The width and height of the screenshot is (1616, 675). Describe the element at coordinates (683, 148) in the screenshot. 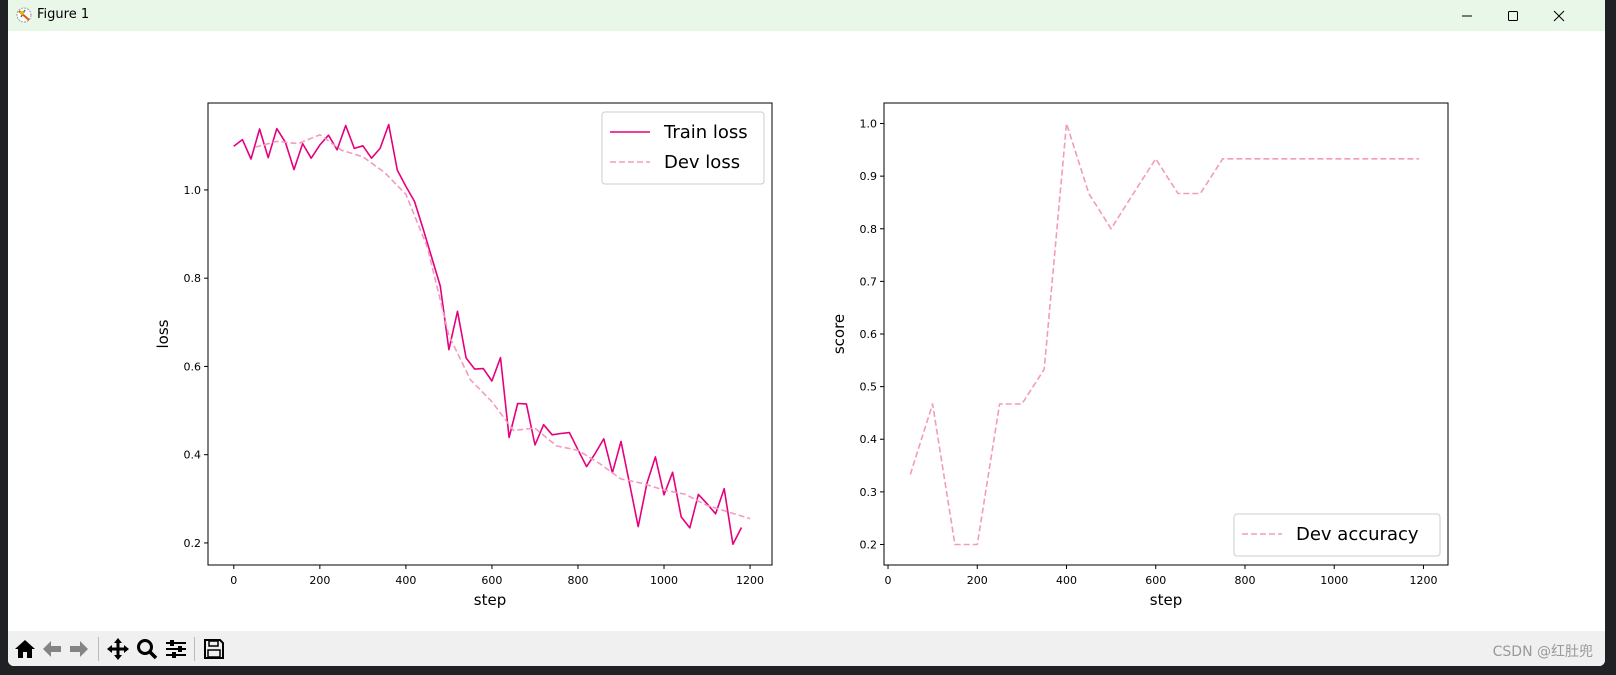

I see `legend: Train loss Dev loss` at that location.